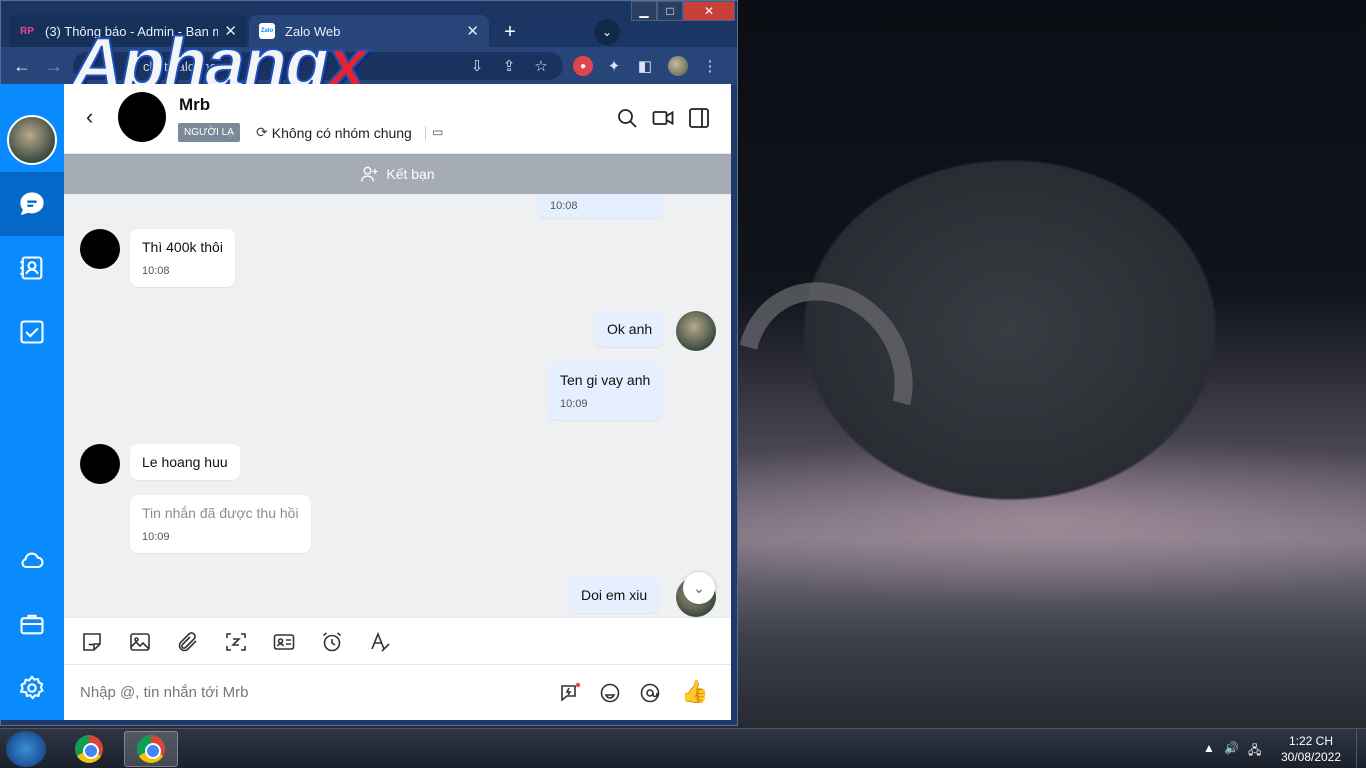 Image resolution: width=1366 pixels, height=768 pixels. I want to click on attachment-icon, so click(188, 642).